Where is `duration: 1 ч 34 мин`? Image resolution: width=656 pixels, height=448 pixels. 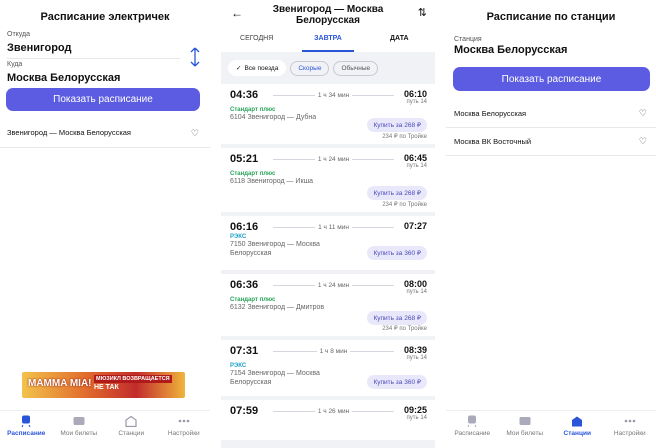 duration: 1 ч 34 мин is located at coordinates (333, 95).